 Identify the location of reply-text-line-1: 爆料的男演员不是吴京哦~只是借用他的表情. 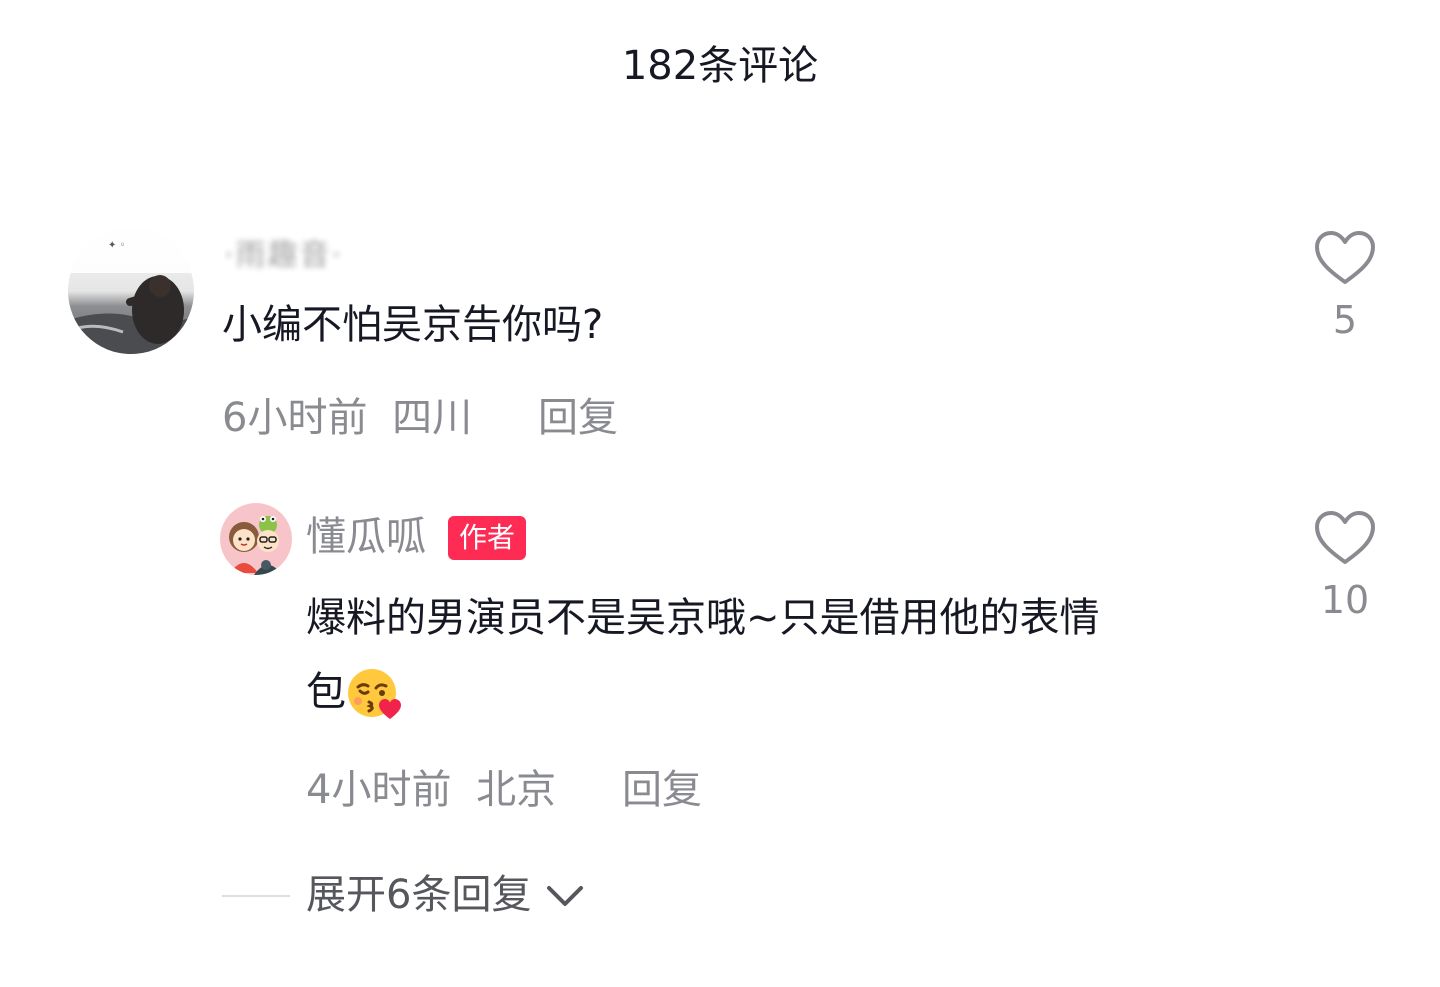
(703, 618).